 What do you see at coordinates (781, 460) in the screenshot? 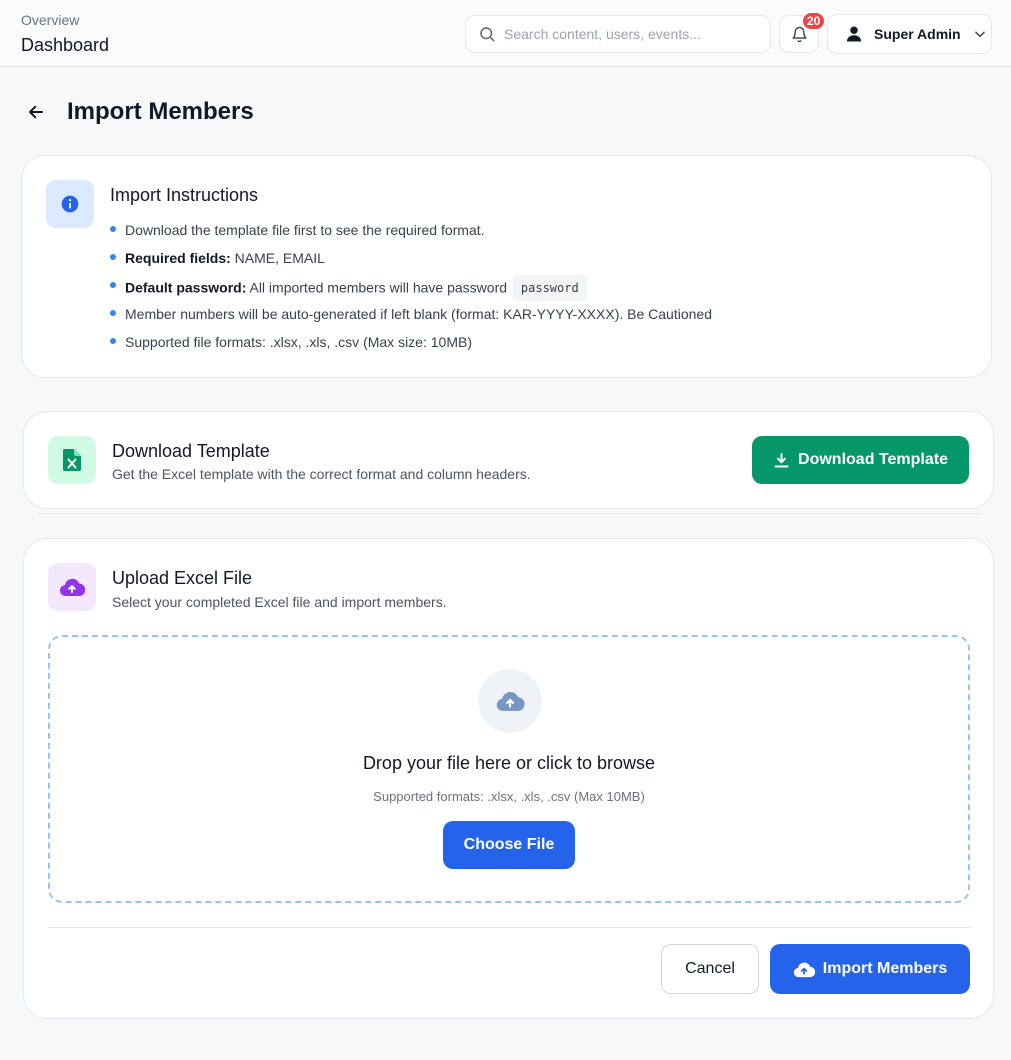
I see `download-icon` at bounding box center [781, 460].